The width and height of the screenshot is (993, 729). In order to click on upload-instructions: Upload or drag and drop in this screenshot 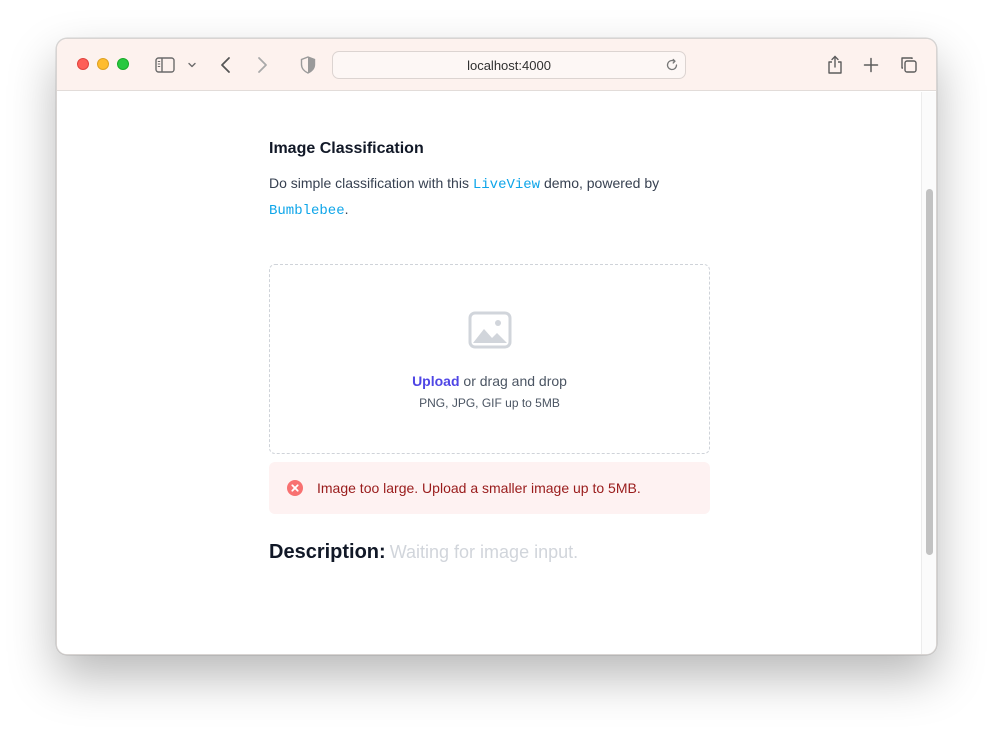, I will do `click(489, 381)`.